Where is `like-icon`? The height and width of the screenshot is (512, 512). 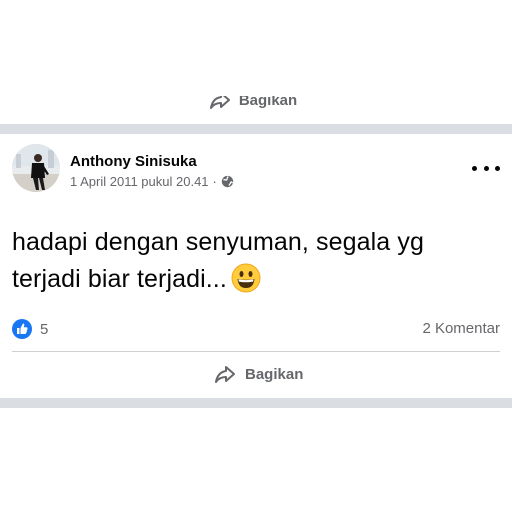 like-icon is located at coordinates (22, 329).